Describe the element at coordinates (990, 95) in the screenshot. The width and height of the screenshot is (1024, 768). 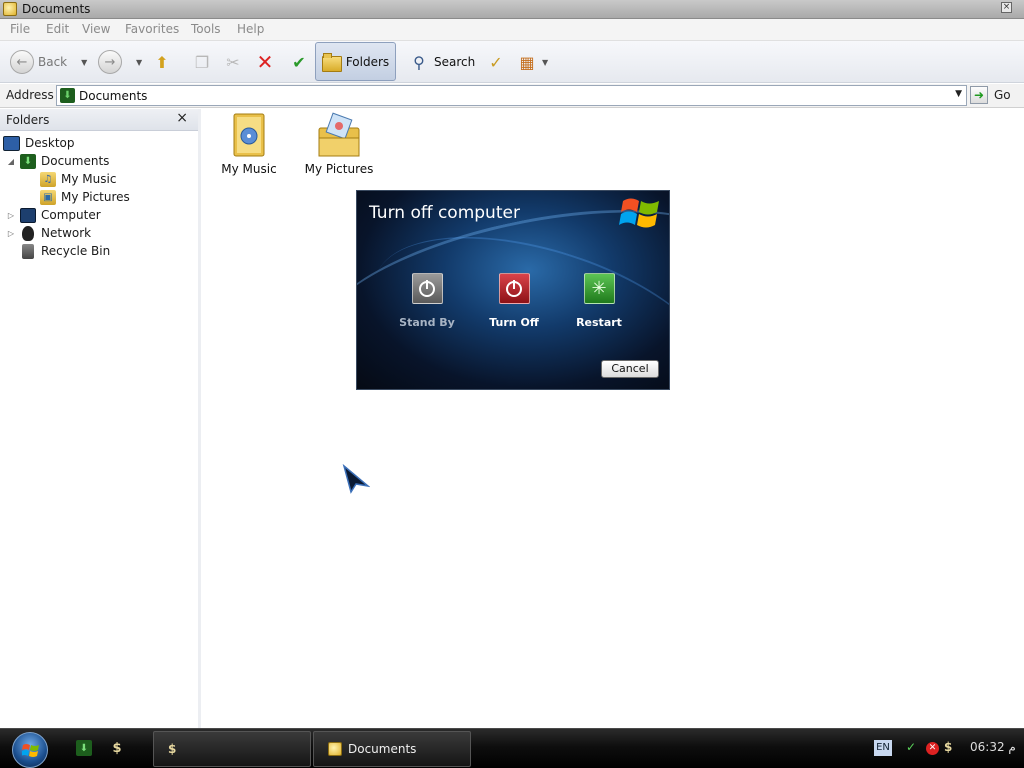
I see `go-button: ➜ Go` at that location.